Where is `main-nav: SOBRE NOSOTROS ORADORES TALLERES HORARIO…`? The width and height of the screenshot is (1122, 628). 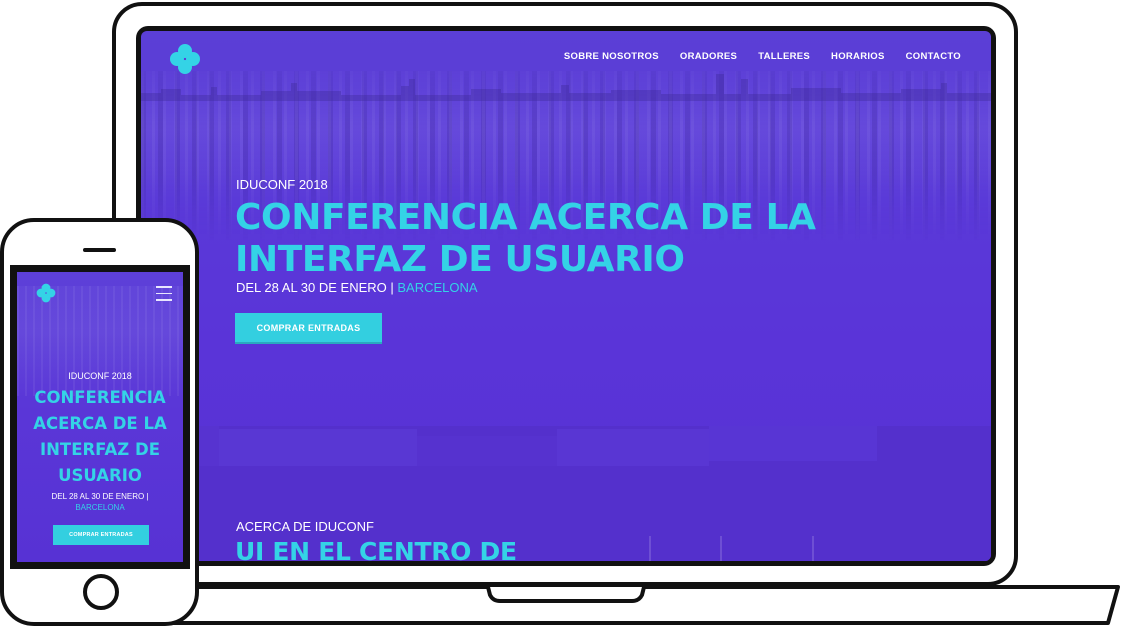 main-nav: SOBRE NOSOTROS ORADORES TALLERES HORARIO… is located at coordinates (762, 56).